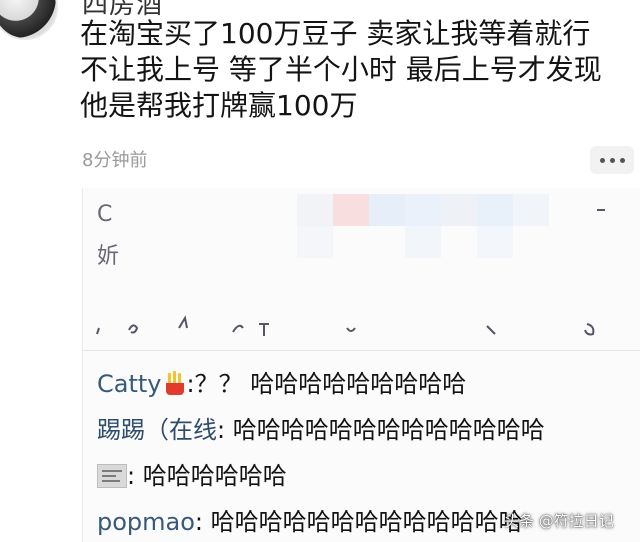 The height and width of the screenshot is (542, 640). I want to click on chat-sender: Catty, so click(129, 384).